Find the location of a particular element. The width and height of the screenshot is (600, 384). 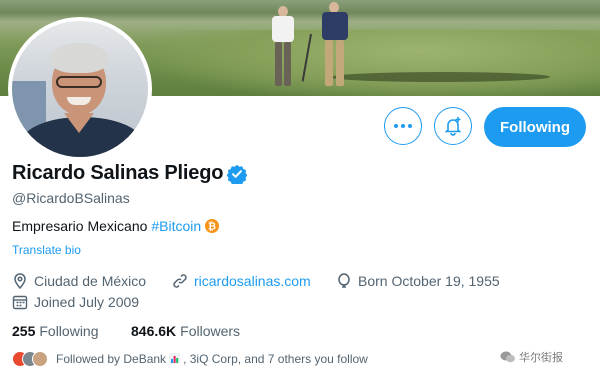

location-text: Ciudad de México is located at coordinates (90, 281).